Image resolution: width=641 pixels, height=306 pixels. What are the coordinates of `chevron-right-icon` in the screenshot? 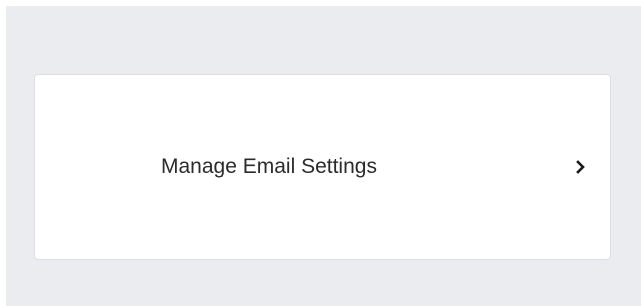 It's located at (581, 167).